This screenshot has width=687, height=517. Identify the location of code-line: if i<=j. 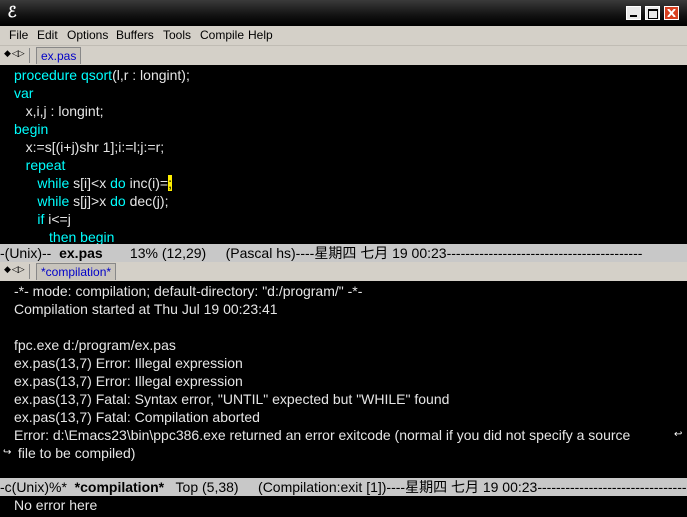
(42, 219).